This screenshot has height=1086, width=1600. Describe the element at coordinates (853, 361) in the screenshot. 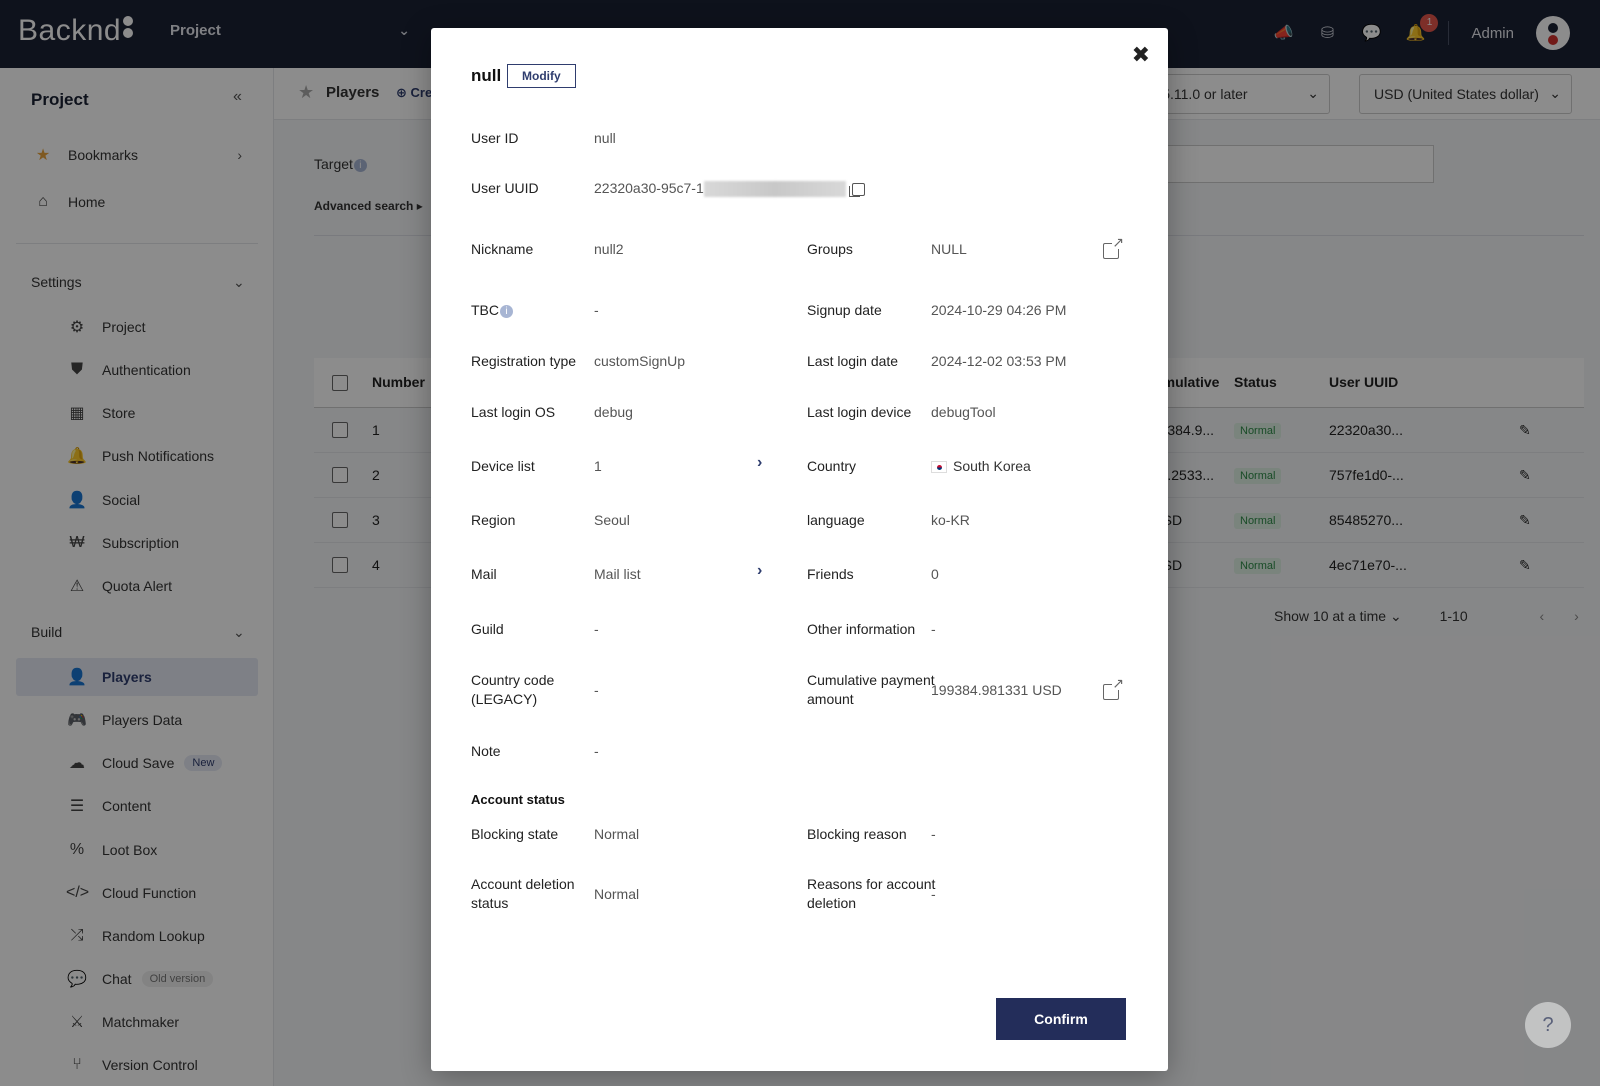

I see `last-login-date-label: Last login date` at that location.